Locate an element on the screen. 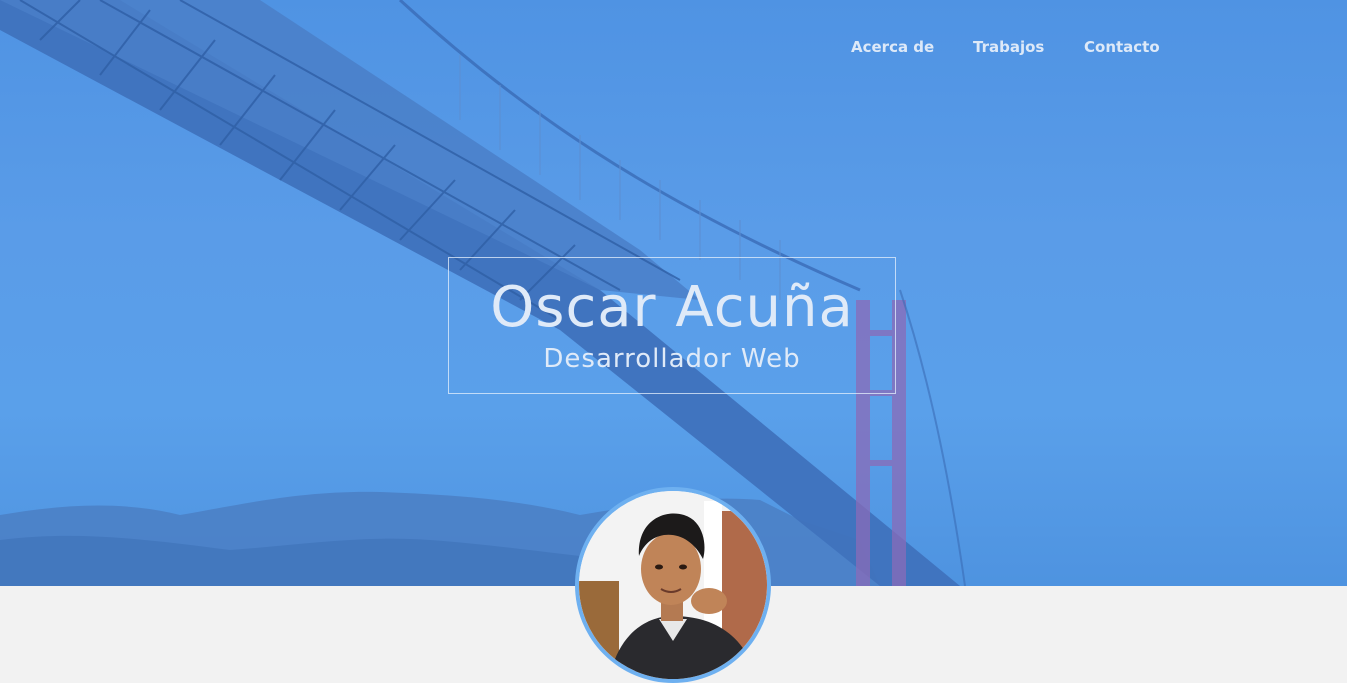  nav-item-acerca-de: Acerca de is located at coordinates (892, 47).